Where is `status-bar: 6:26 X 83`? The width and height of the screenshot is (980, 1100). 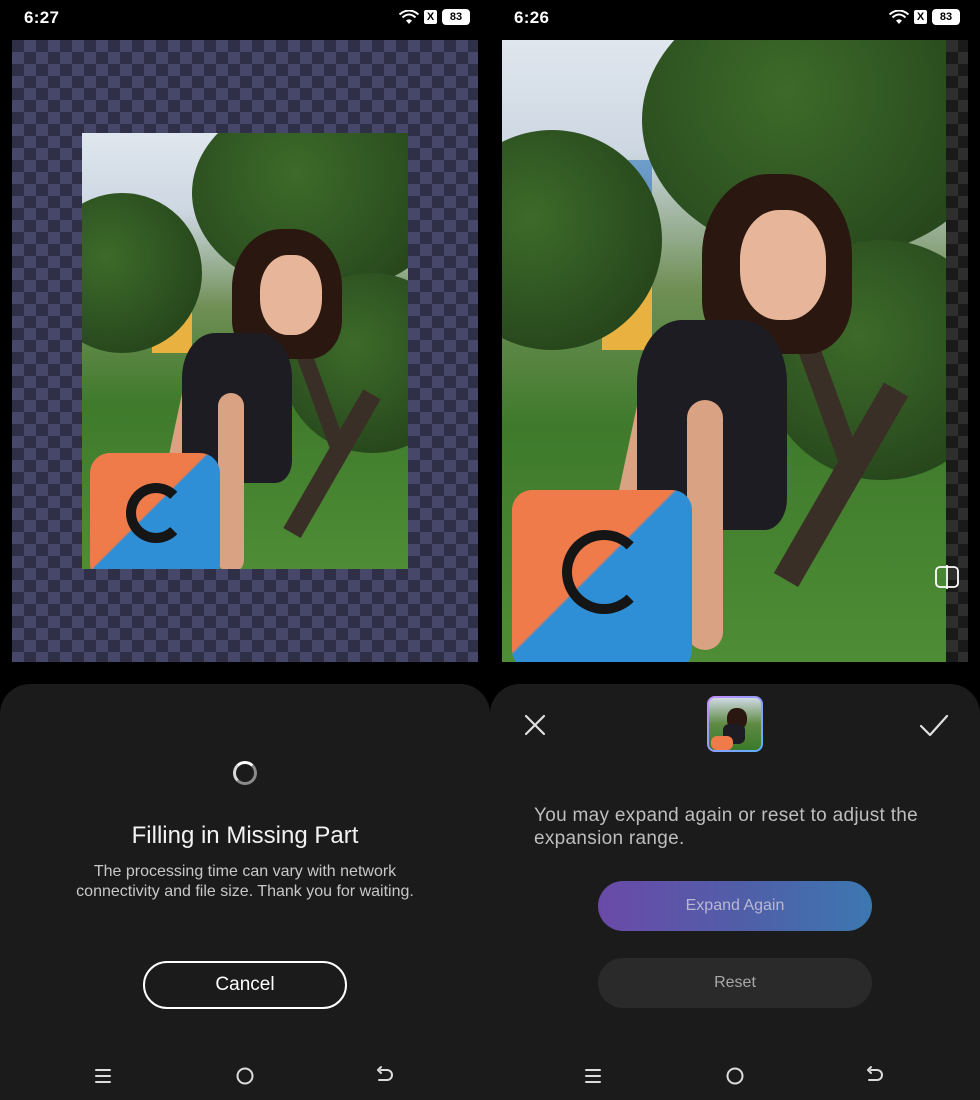 status-bar: 6:26 X 83 is located at coordinates (735, 18).